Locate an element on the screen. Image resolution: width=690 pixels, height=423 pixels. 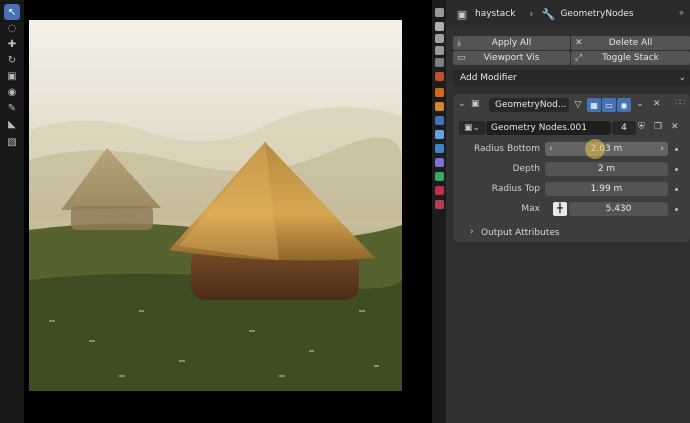
object-icon: ▣ is located at coordinates (462, 14).